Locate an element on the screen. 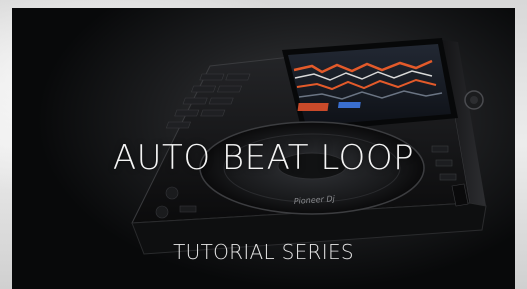 The width and height of the screenshot is (527, 289). video-title: AUTO BEAT LOOP is located at coordinates (263, 158).